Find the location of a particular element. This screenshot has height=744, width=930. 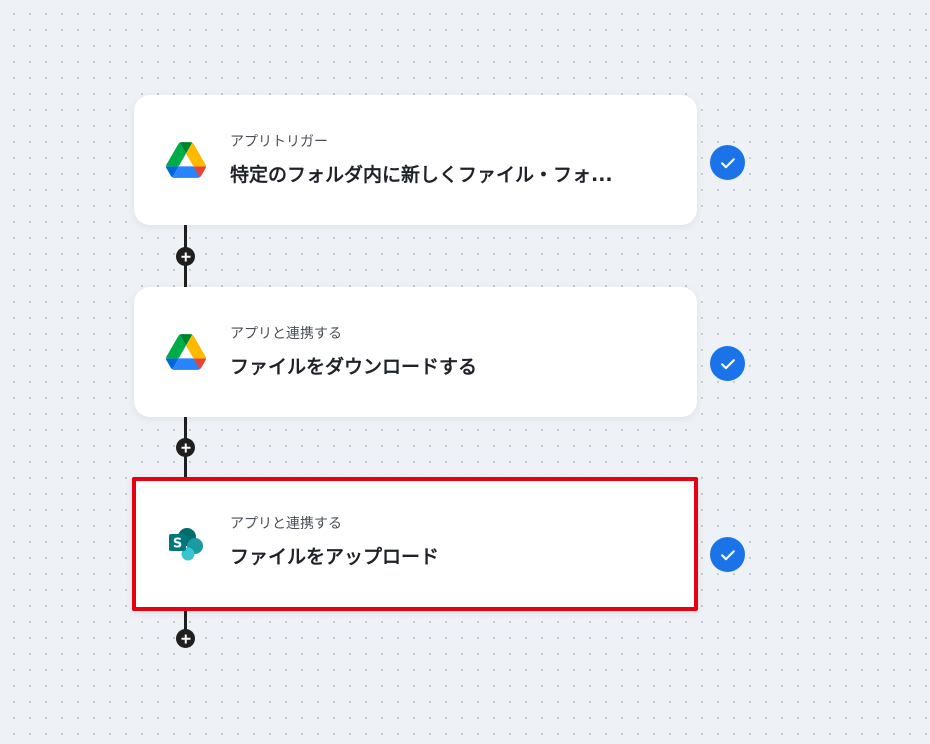

flow-connector-line is located at coordinates (185, 621).